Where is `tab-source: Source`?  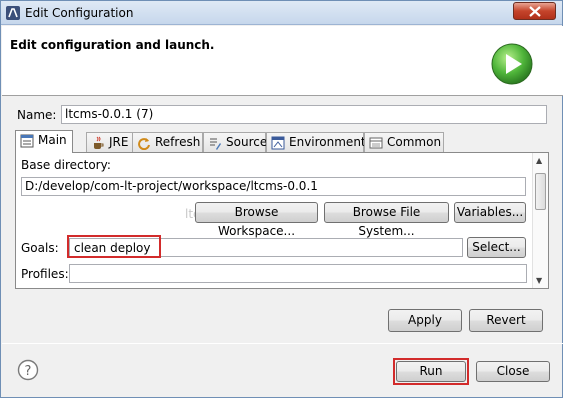 tab-source: Source is located at coordinates (235, 142).